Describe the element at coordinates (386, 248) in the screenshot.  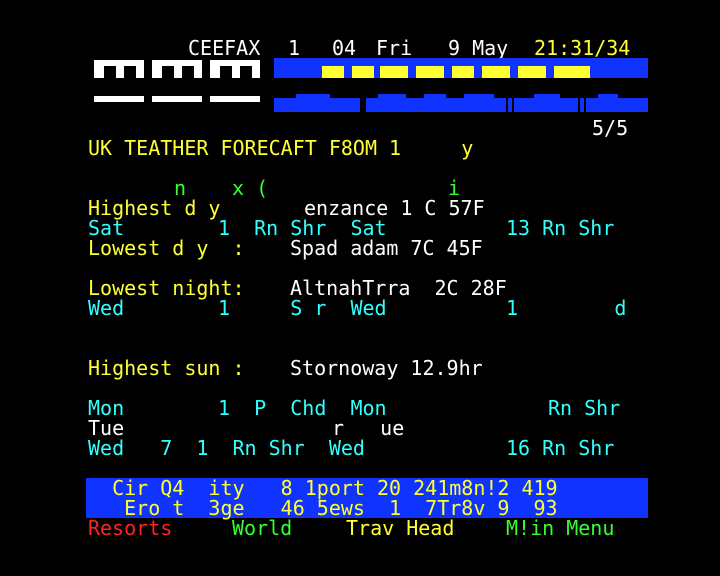
I see `lowest-day-value: Spad adam 7C 45F` at that location.